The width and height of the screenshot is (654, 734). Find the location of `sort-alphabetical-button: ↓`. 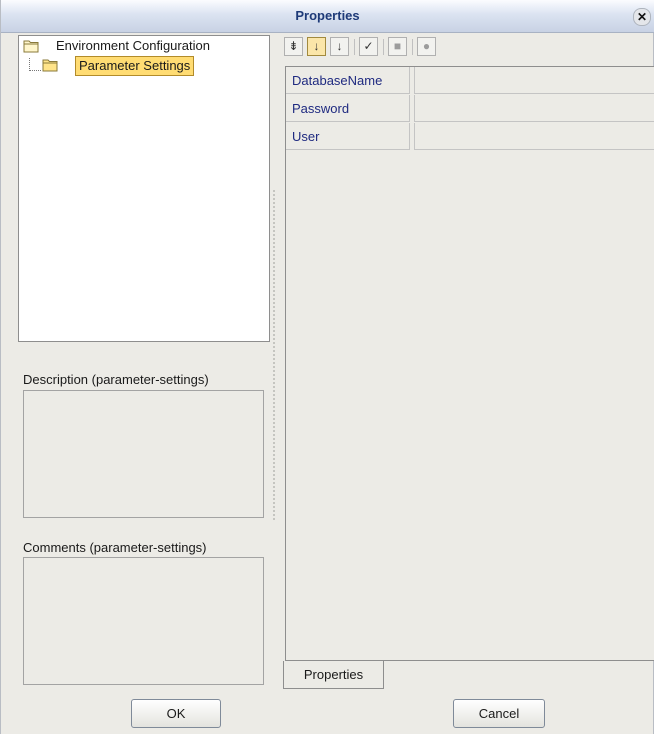

sort-alphabetical-button: ↓ is located at coordinates (316, 46).